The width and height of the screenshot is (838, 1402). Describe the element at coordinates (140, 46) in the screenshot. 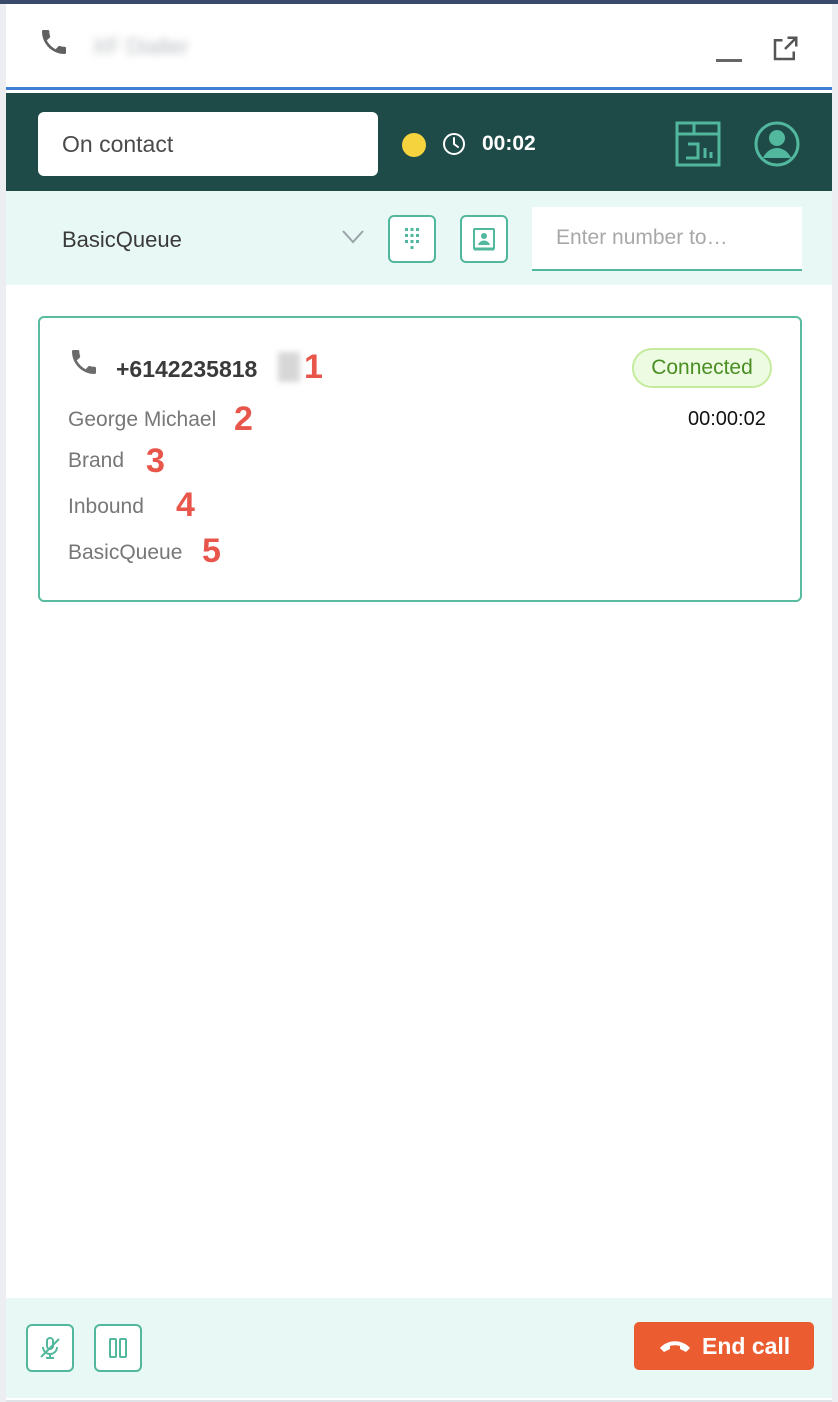

I see `window-title: XF Dialler` at that location.